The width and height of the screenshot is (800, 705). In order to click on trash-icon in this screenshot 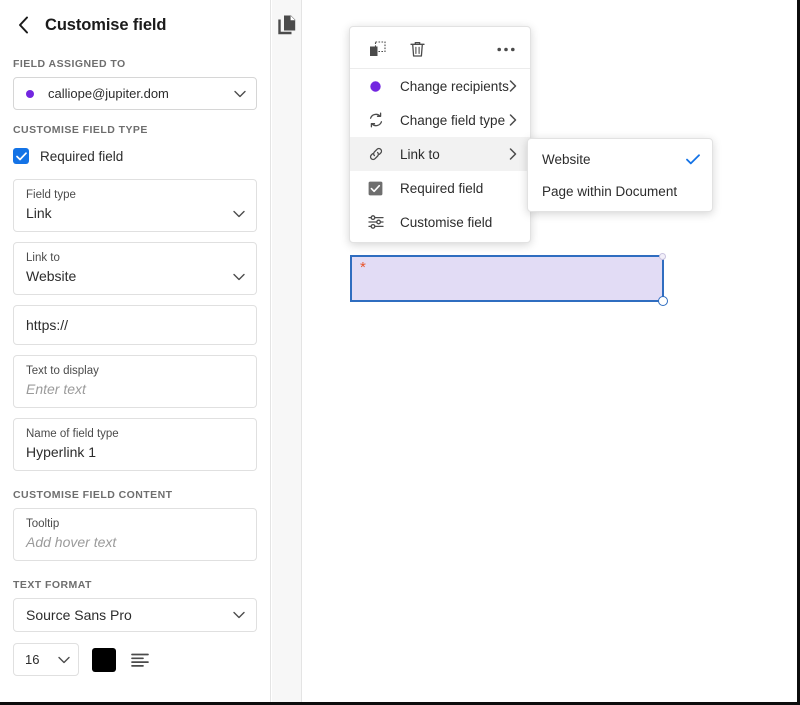, I will do `click(417, 49)`.